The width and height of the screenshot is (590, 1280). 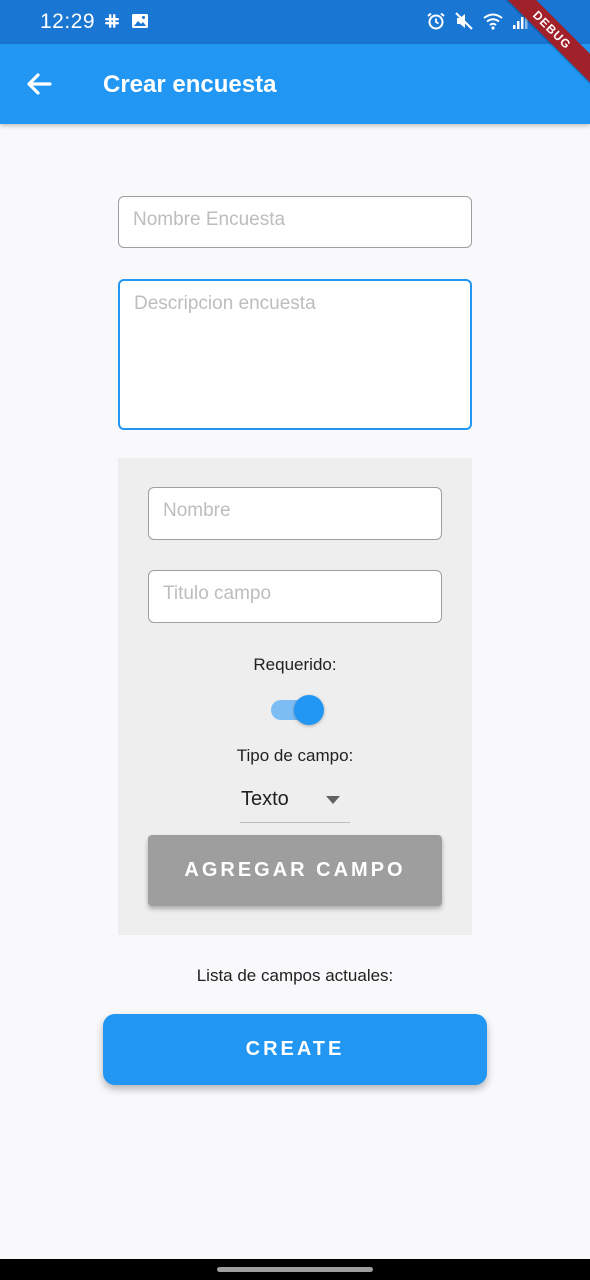 I want to click on back-button, so click(x=40, y=84).